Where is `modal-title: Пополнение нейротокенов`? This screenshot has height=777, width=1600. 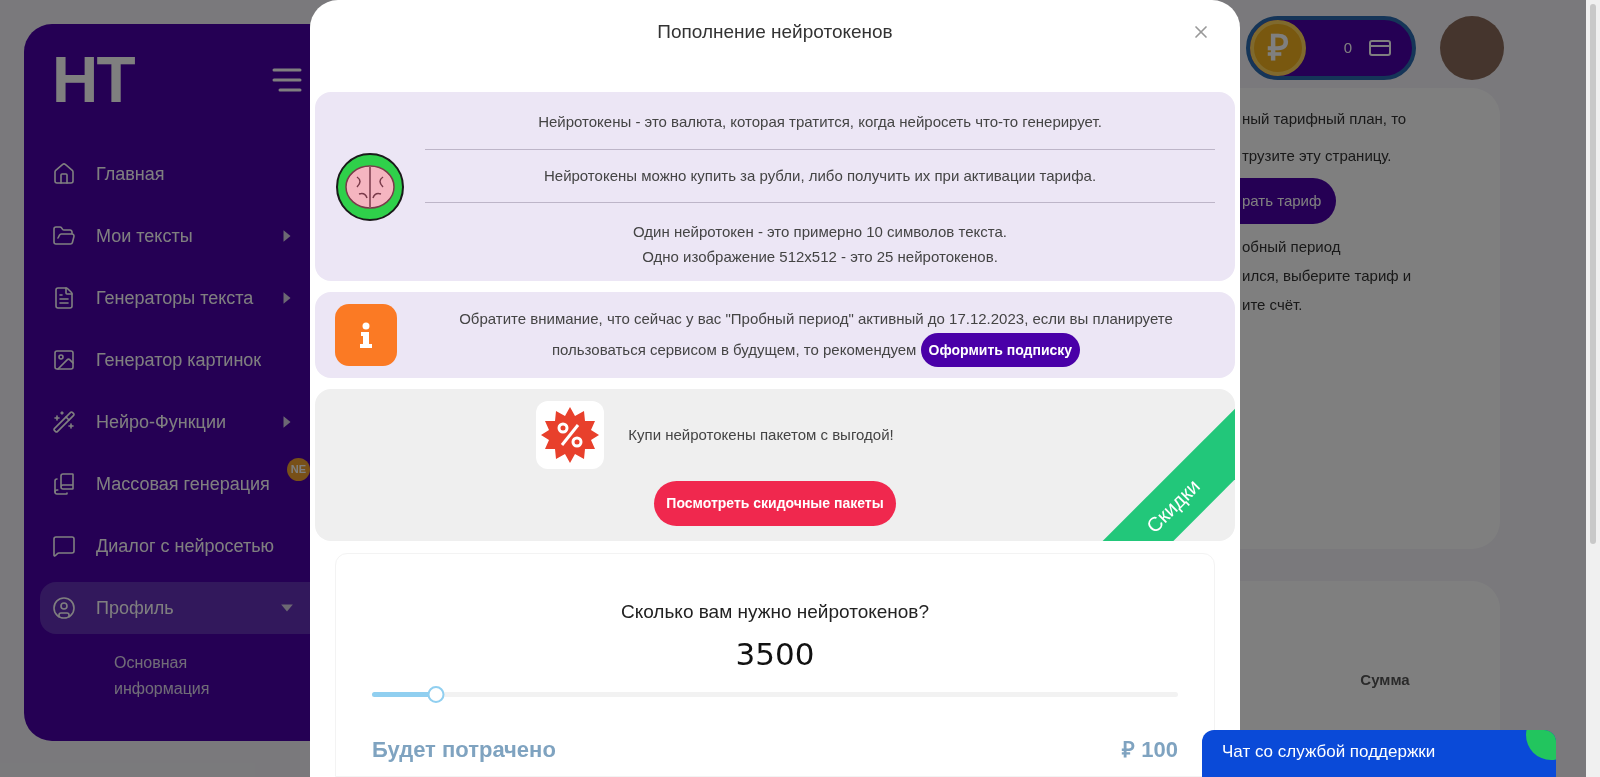
modal-title: Пополнение нейротокенов is located at coordinates (775, 31).